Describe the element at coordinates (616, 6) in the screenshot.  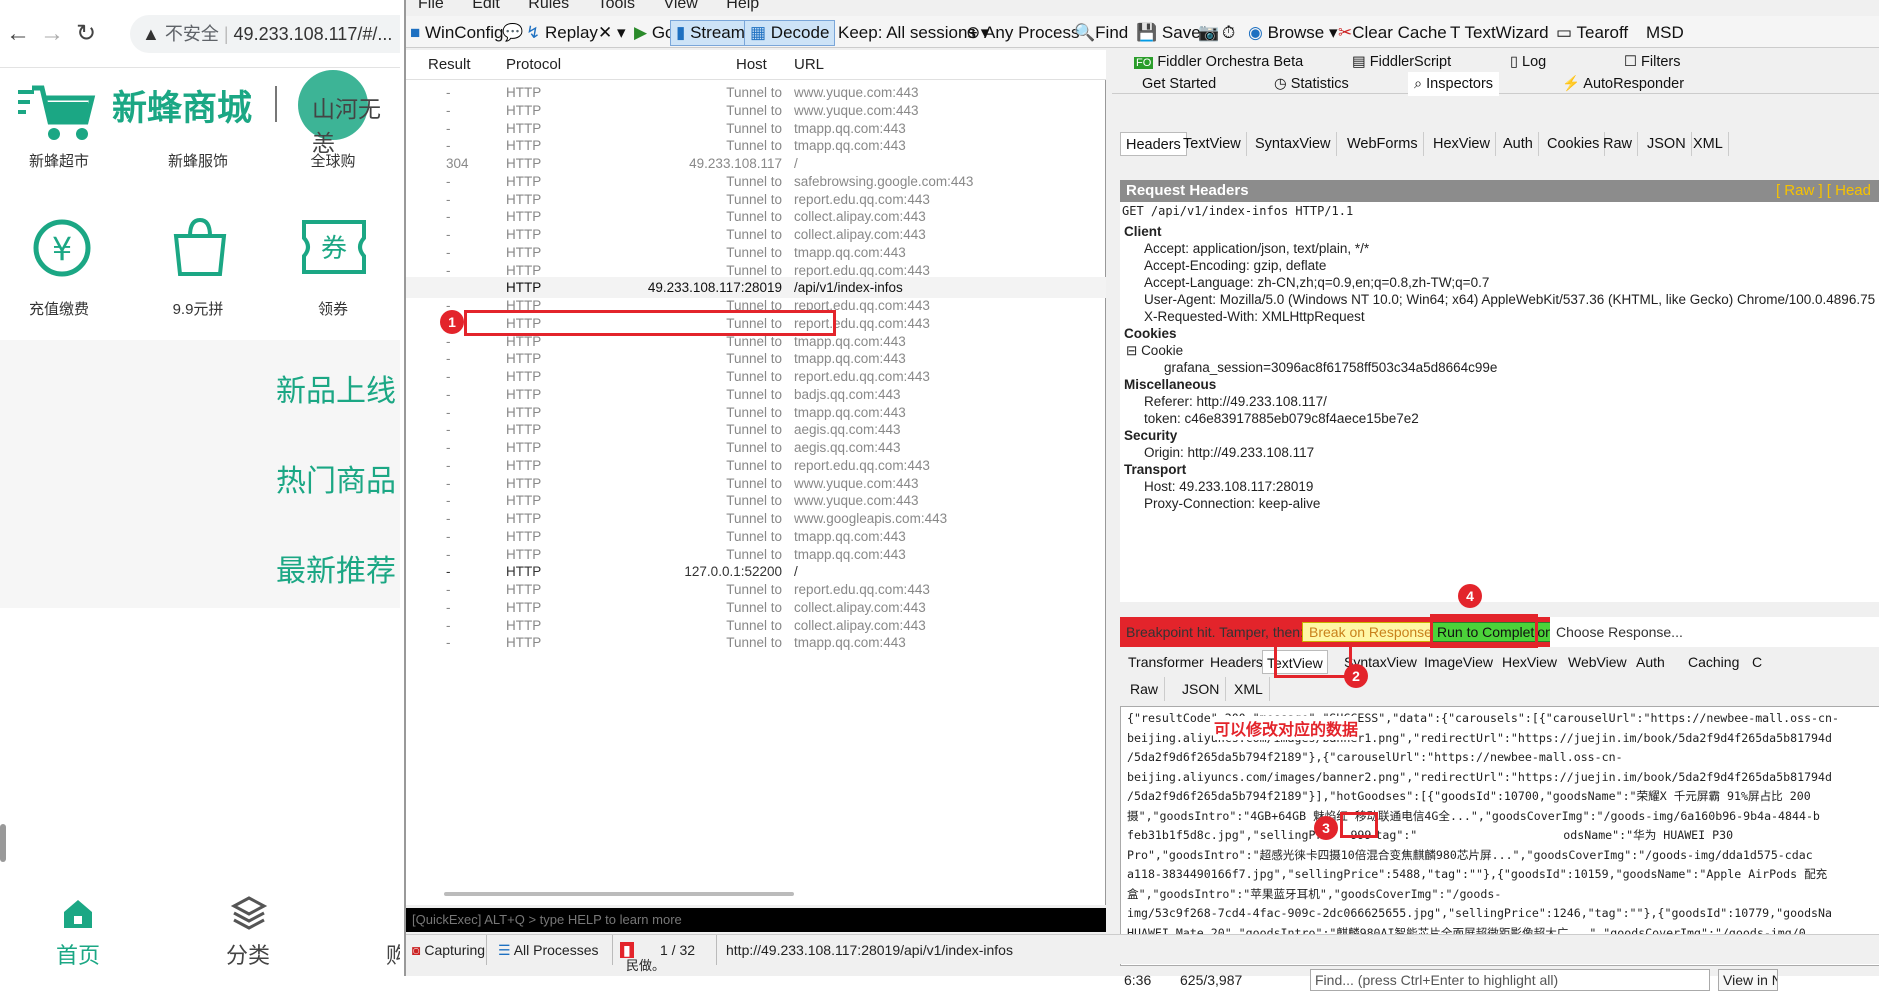
I see `menu-tools: Tools` at that location.